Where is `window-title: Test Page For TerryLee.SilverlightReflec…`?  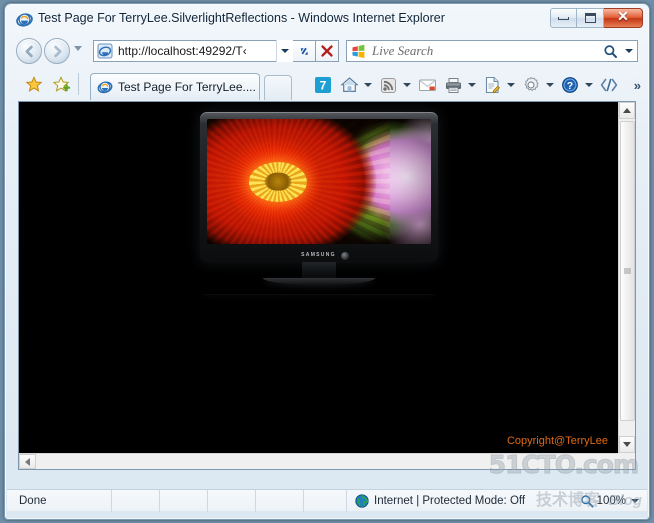 window-title: Test Page For TerryLee.SilverlightReflec… is located at coordinates (241, 18).